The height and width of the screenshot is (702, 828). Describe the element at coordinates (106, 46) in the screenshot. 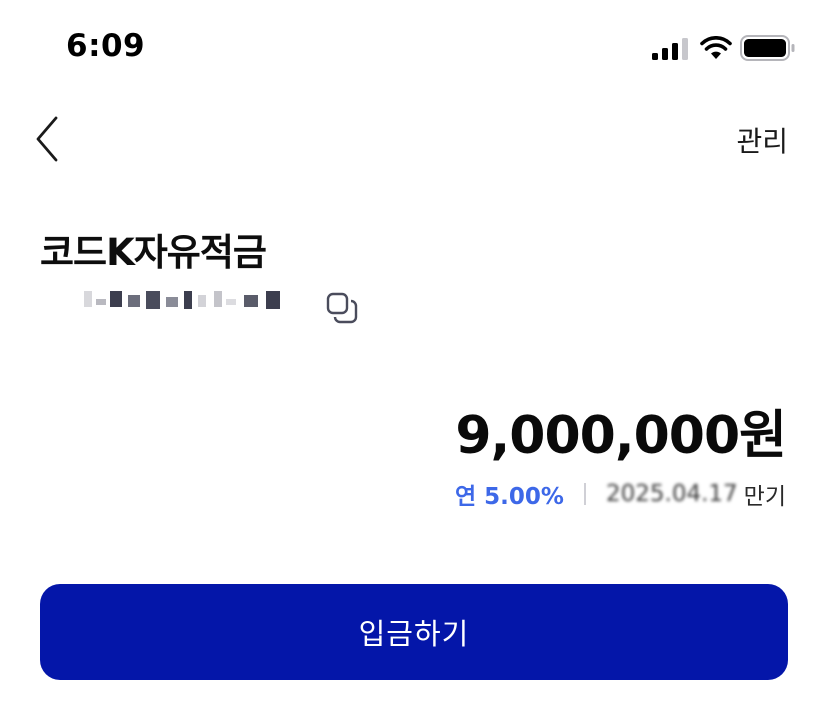

I see `status-time: 6:09` at that location.